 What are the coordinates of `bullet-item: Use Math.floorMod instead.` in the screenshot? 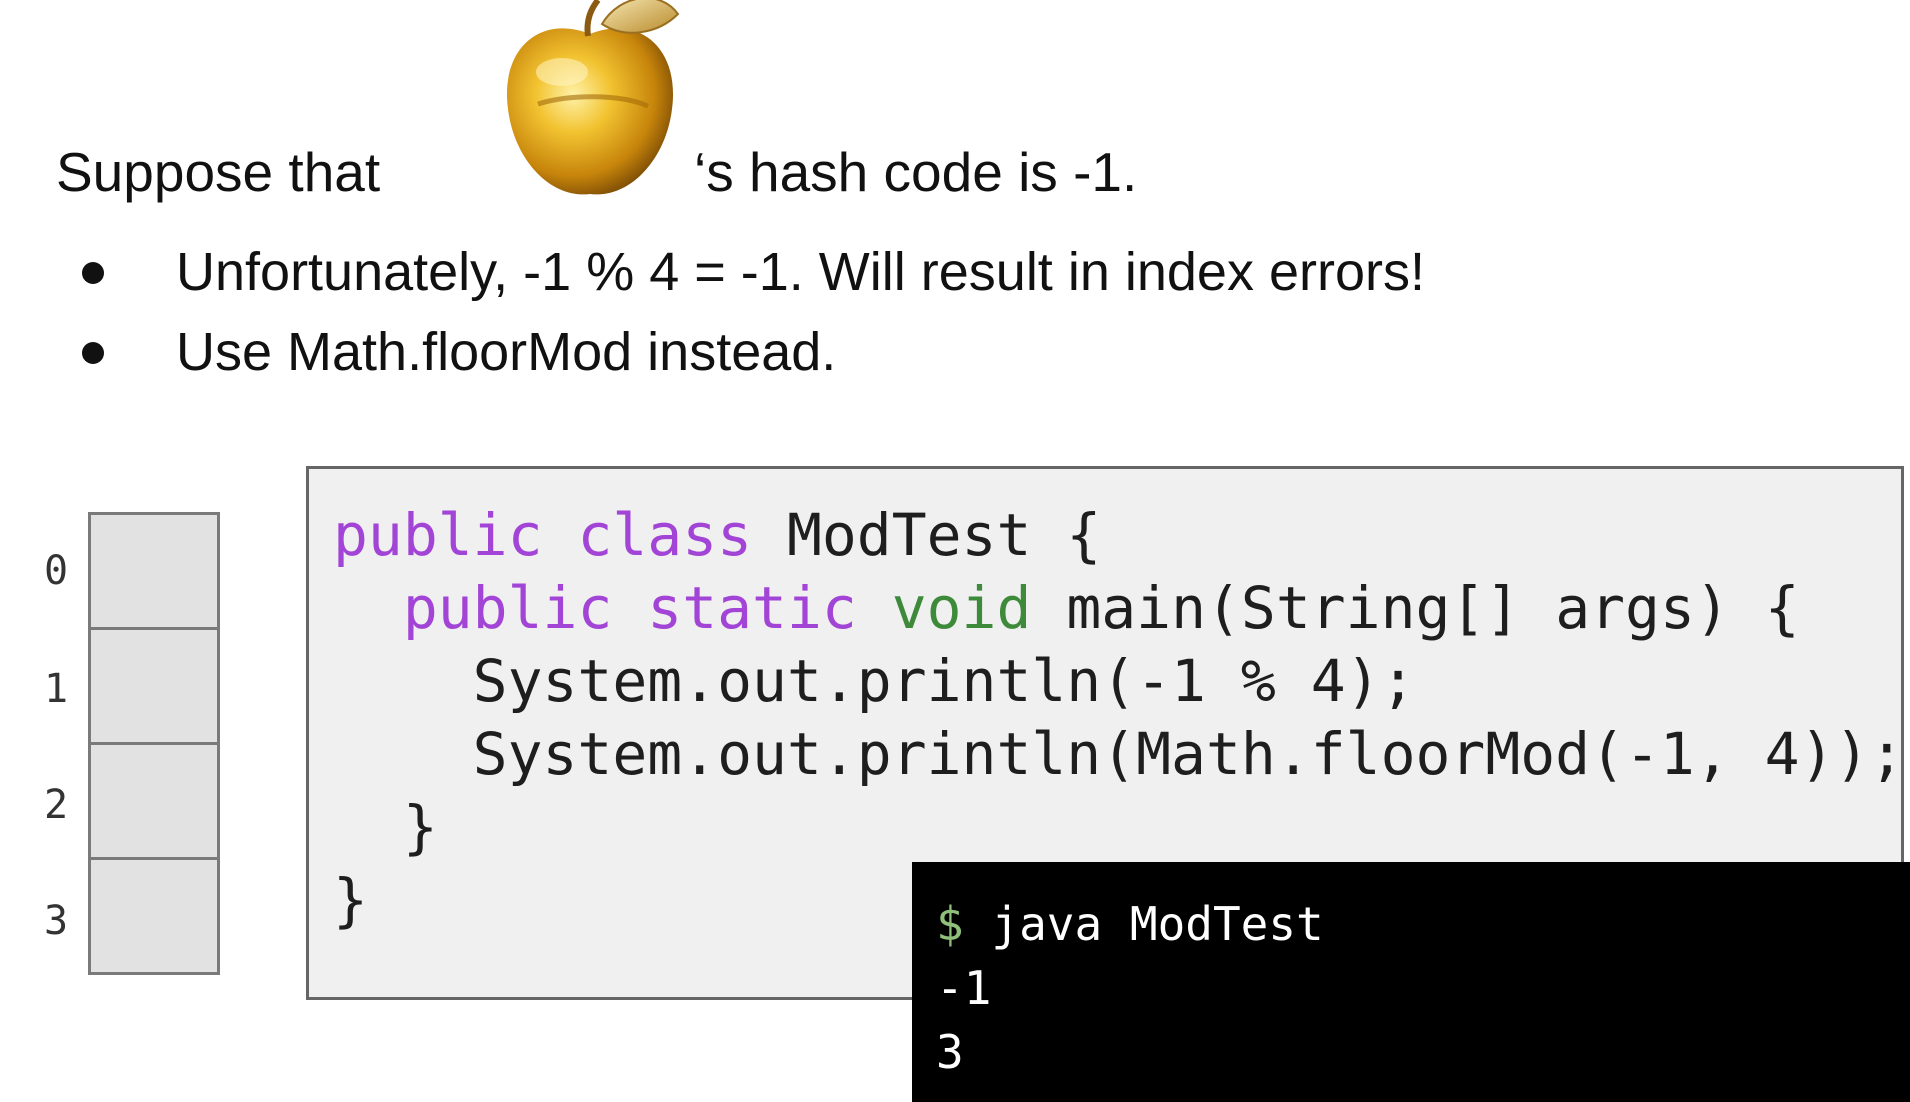 It's located at (747, 352).